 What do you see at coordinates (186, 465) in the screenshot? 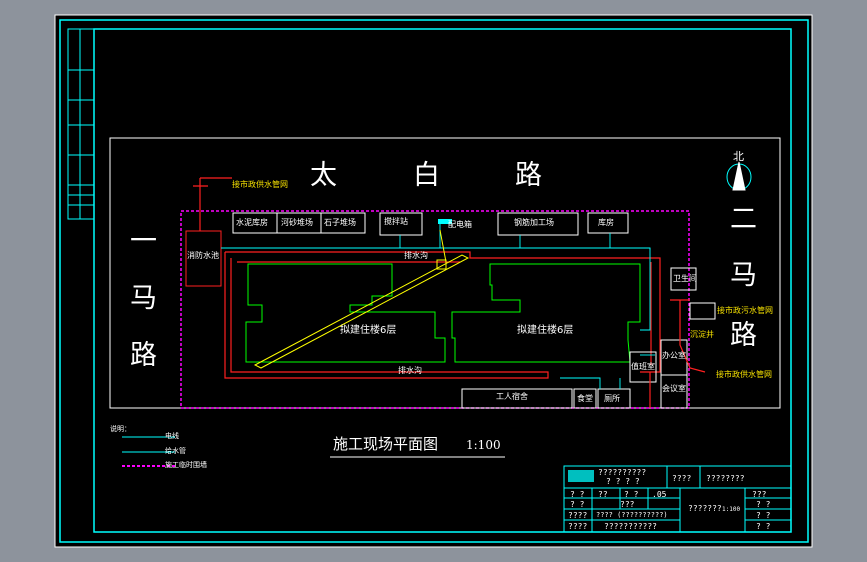
I see `legend-item-fence: 施工临时围墙` at bounding box center [186, 465].